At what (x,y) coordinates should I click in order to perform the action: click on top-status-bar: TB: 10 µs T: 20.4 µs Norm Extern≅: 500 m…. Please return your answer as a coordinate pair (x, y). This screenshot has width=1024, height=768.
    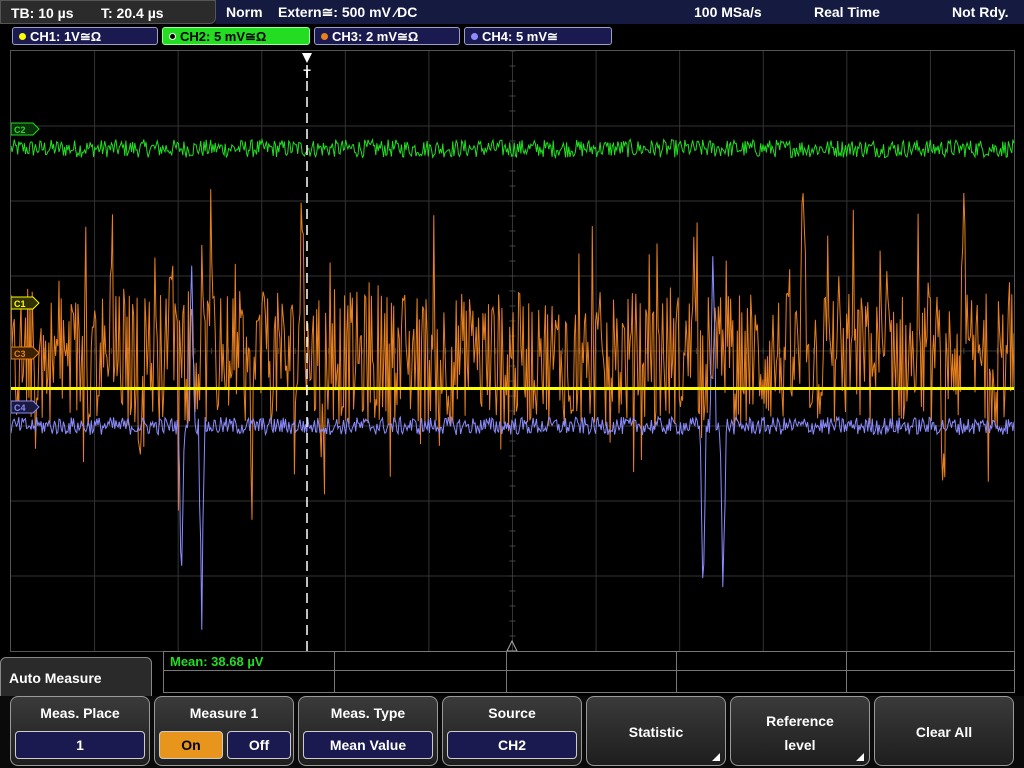
    Looking at the image, I should click on (512, 12).